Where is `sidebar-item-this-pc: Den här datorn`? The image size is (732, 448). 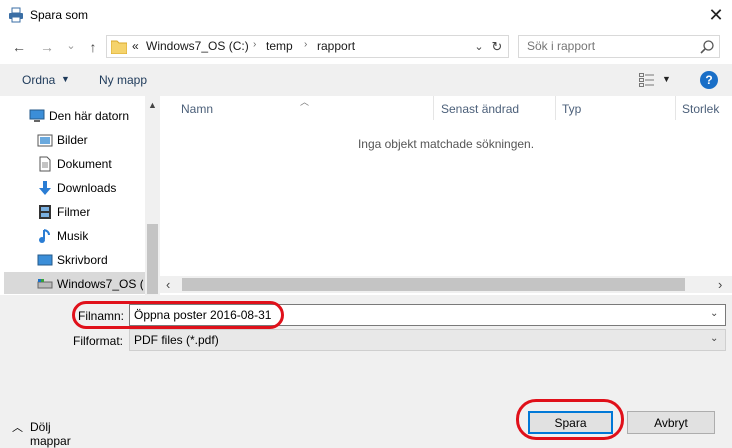 sidebar-item-this-pc: Den här datorn is located at coordinates (72, 116).